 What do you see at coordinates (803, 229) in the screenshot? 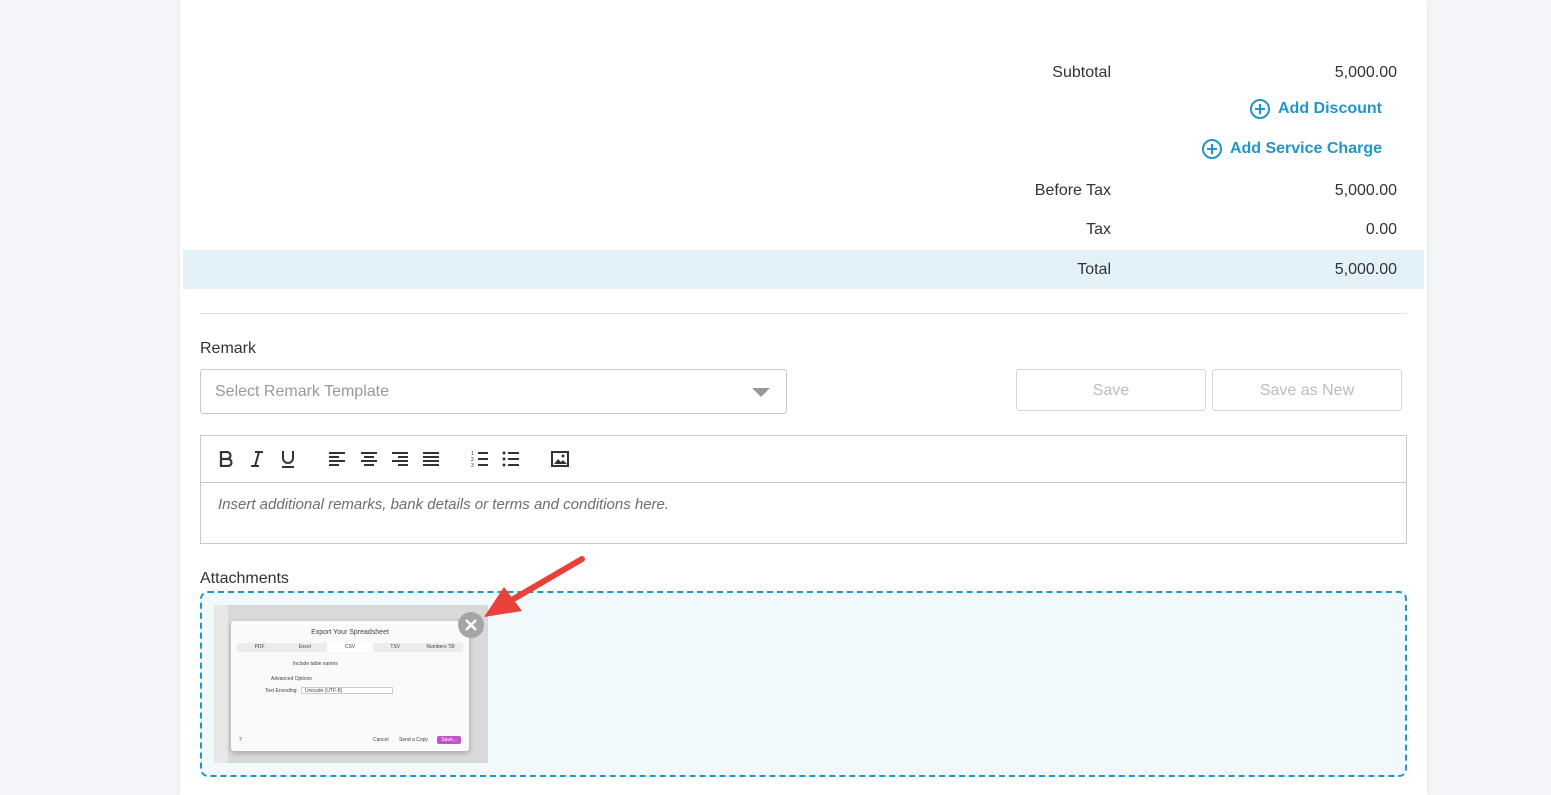
I see `tax-row: Tax 0.00` at bounding box center [803, 229].